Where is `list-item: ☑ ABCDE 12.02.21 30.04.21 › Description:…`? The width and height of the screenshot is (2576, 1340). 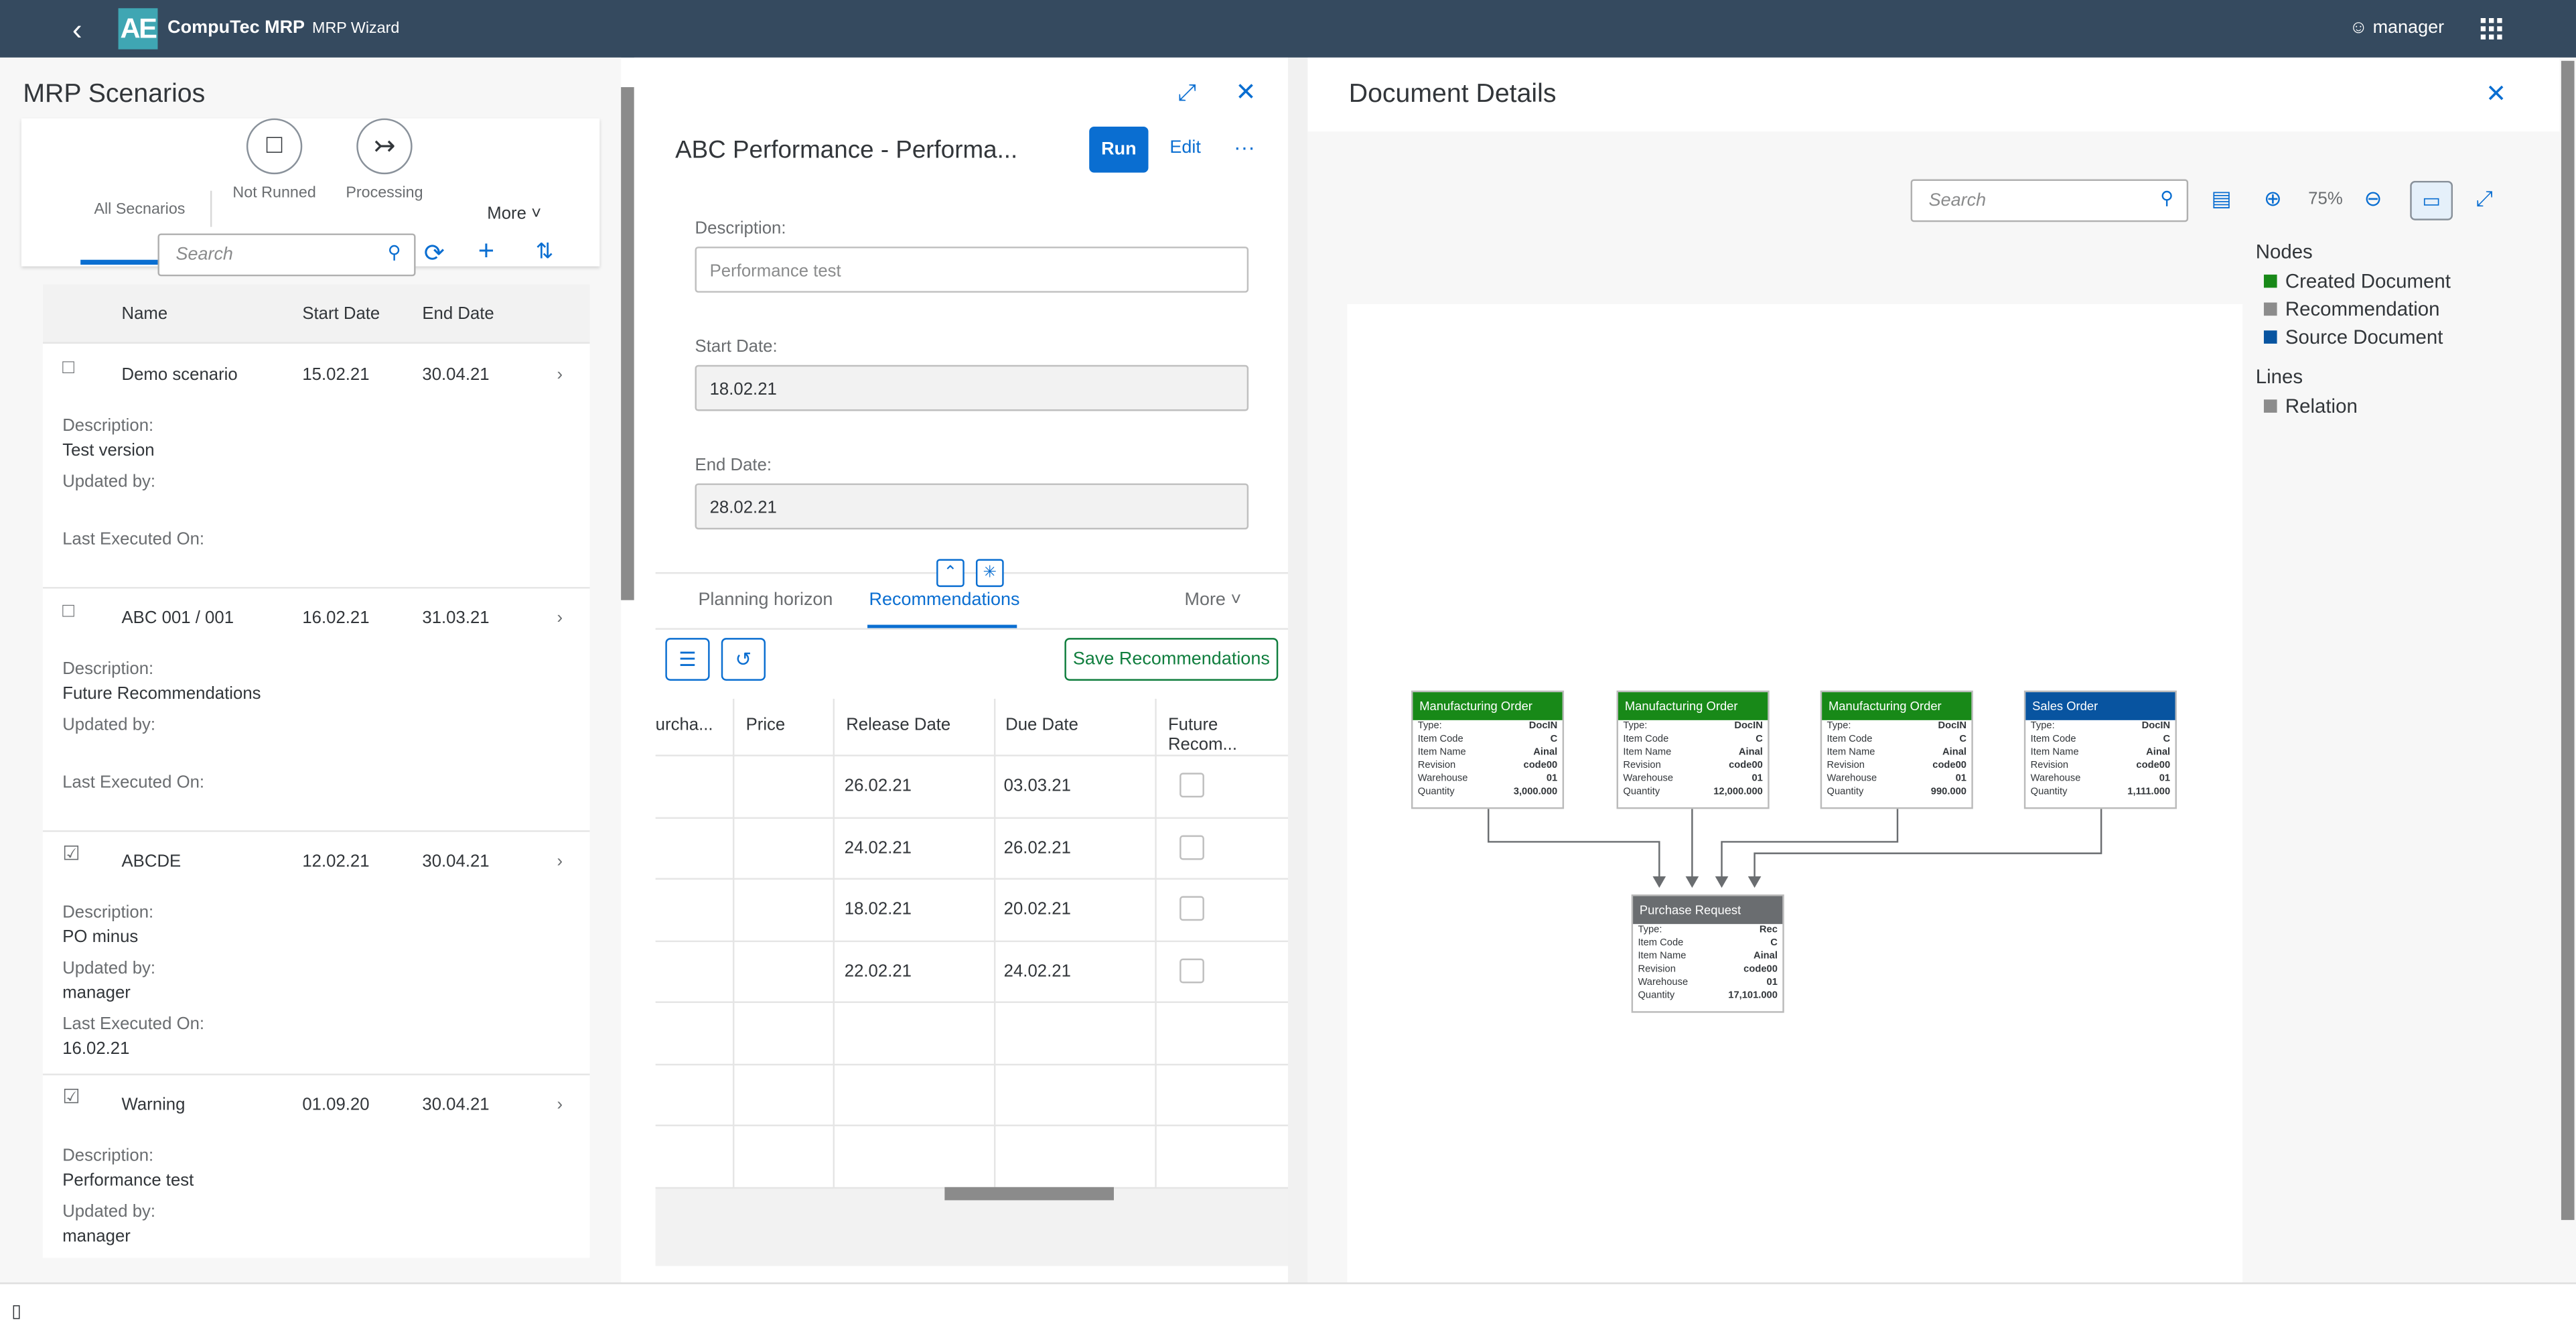
list-item: ☑ ABCDE 12.02.21 30.04.21 › Description:… is located at coordinates (316, 954).